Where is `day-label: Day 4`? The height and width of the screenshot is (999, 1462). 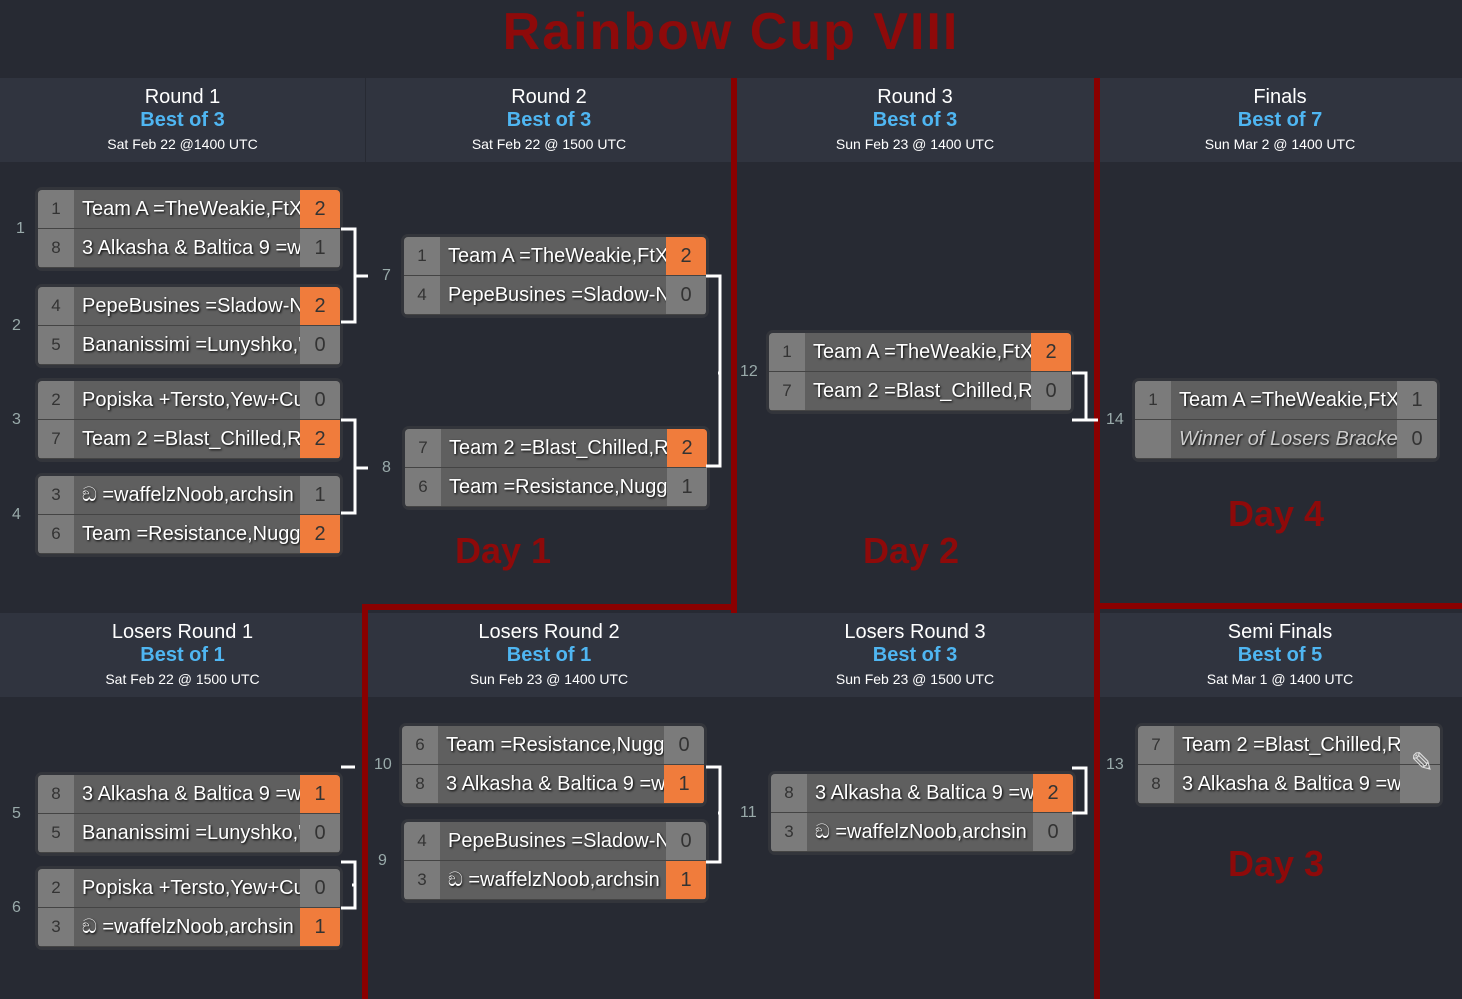 day-label: Day 4 is located at coordinates (1276, 513).